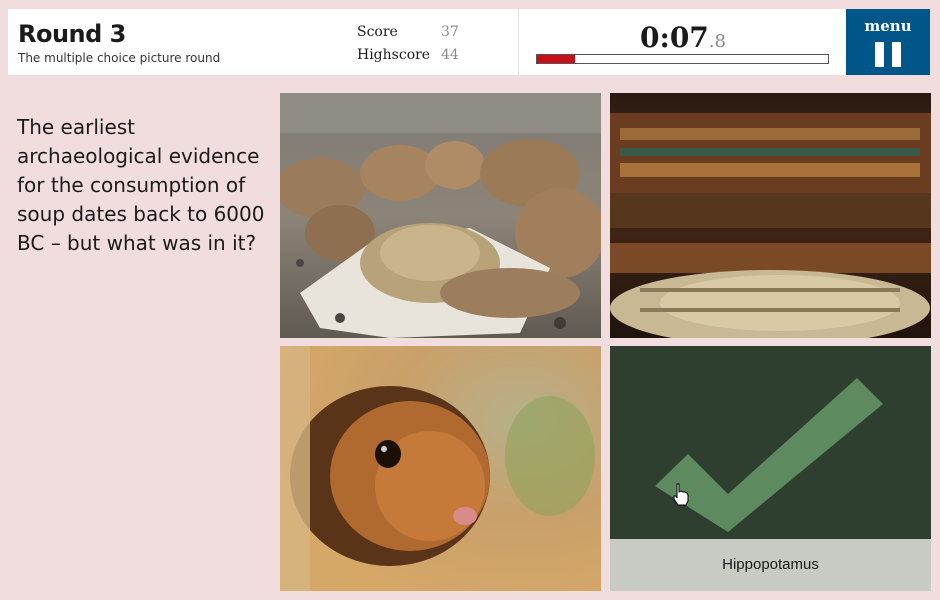 The height and width of the screenshot is (600, 940). Describe the element at coordinates (556, 59) in the screenshot. I see `timer-progress-fill` at that location.